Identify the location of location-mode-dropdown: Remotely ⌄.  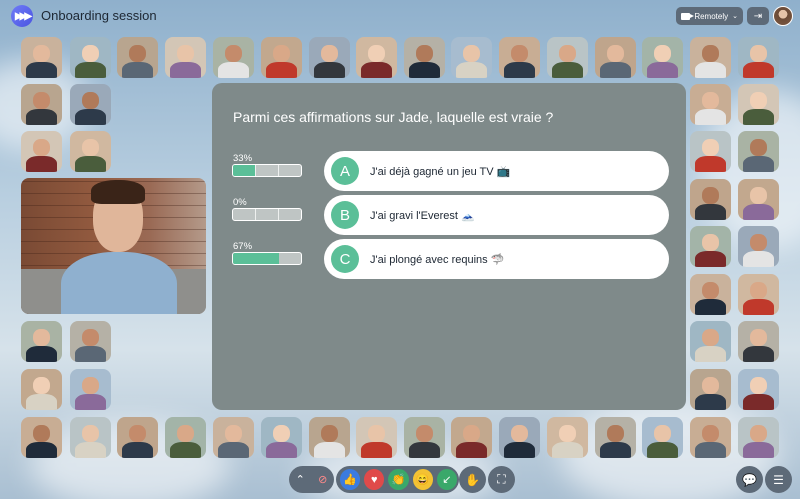
(709, 16).